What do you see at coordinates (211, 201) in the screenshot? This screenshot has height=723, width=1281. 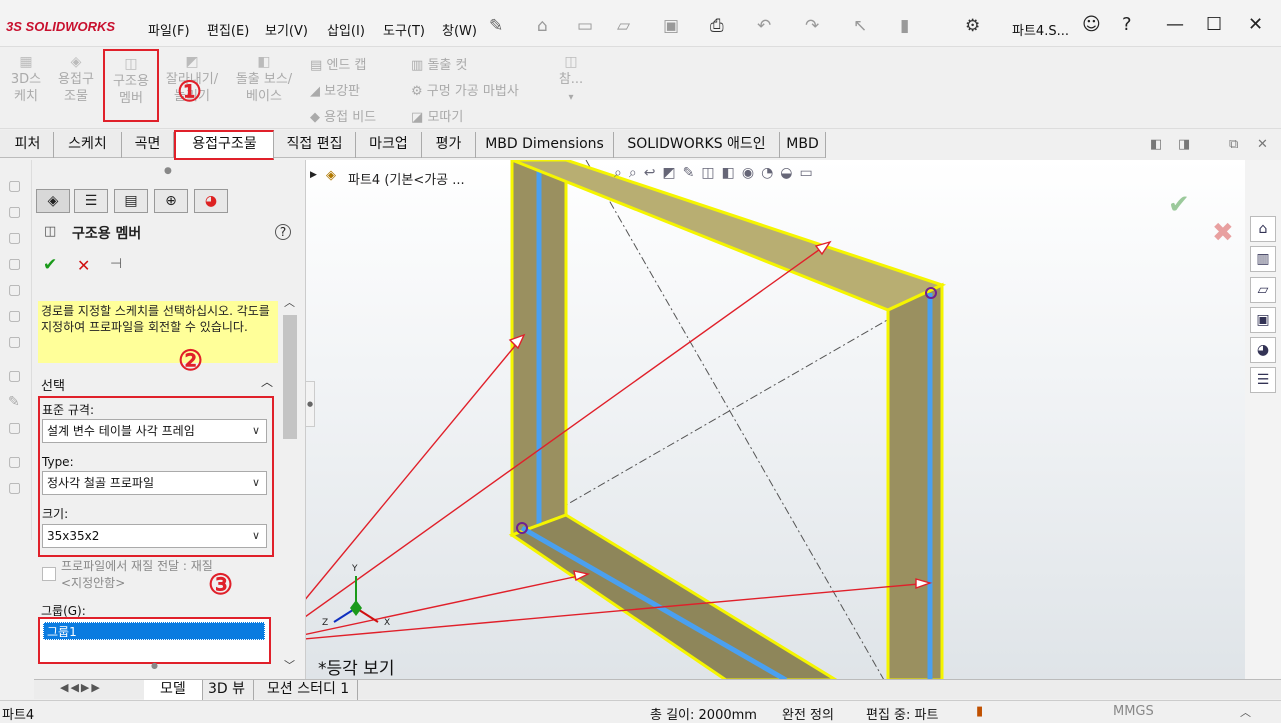 I see `display-manager-tab: ◕` at bounding box center [211, 201].